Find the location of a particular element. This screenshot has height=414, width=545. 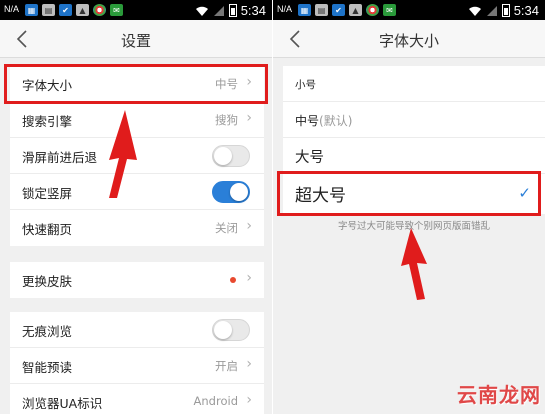

font-option-medium: 中号(默认) is located at coordinates (414, 120).